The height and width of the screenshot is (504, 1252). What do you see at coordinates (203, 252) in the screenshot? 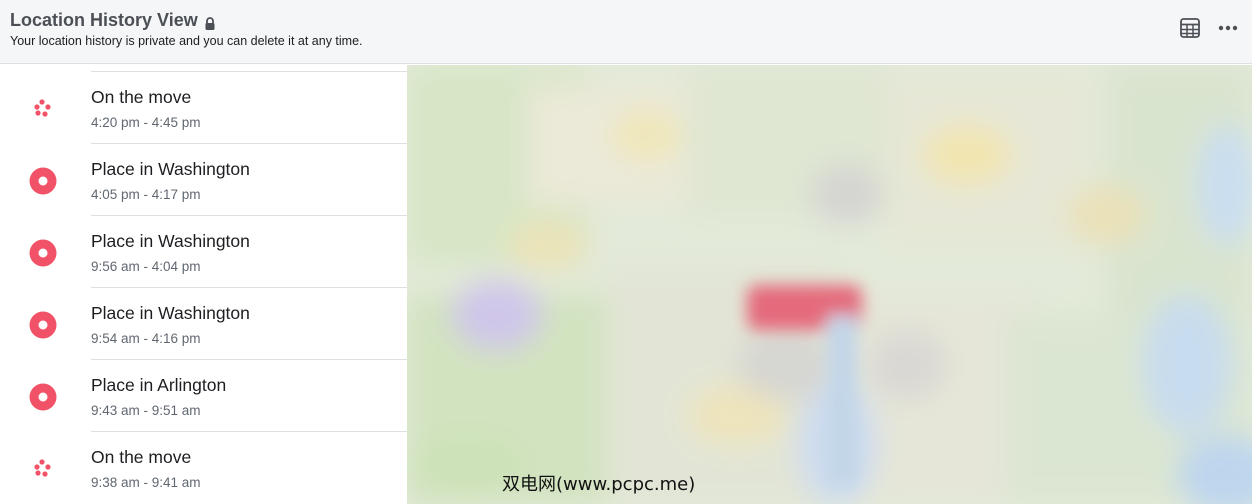
I see `list-item: Place in Washington 9:56 am - 4:04 pm` at bounding box center [203, 252].